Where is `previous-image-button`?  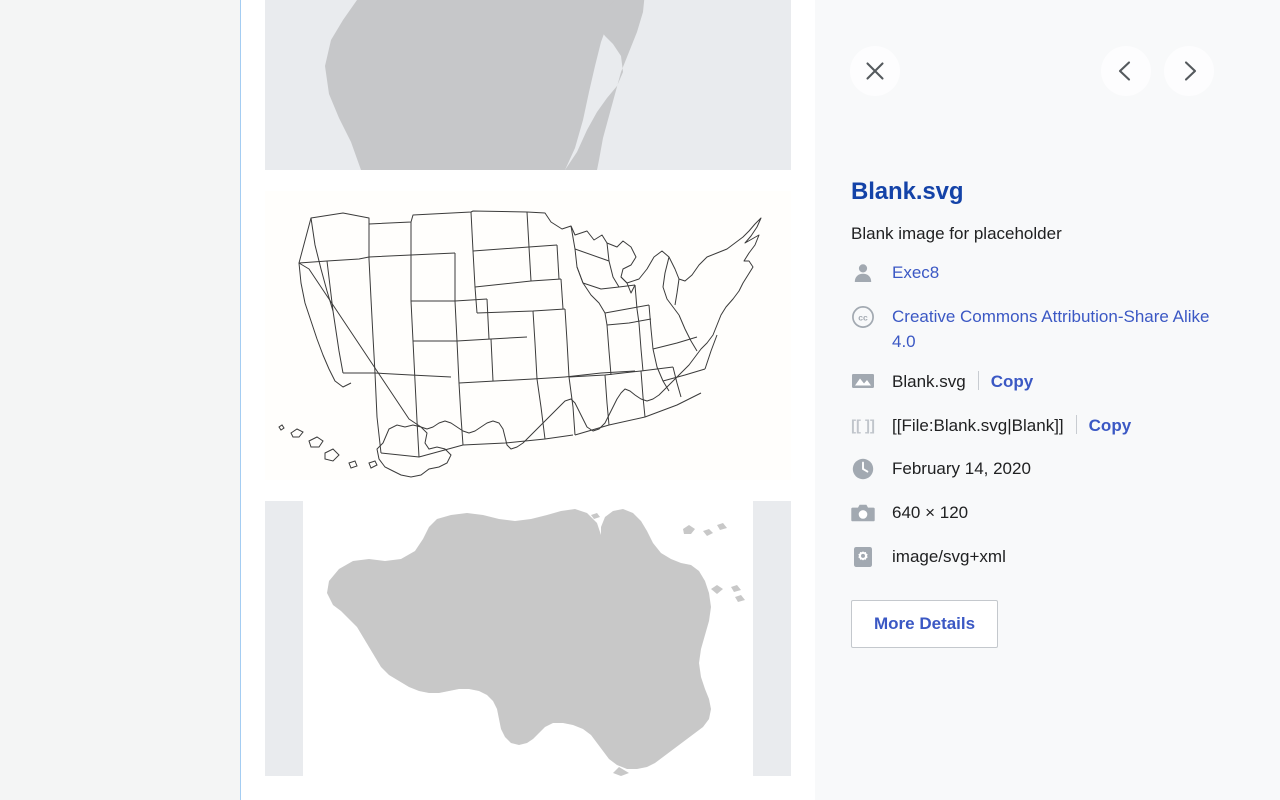 previous-image-button is located at coordinates (1126, 71).